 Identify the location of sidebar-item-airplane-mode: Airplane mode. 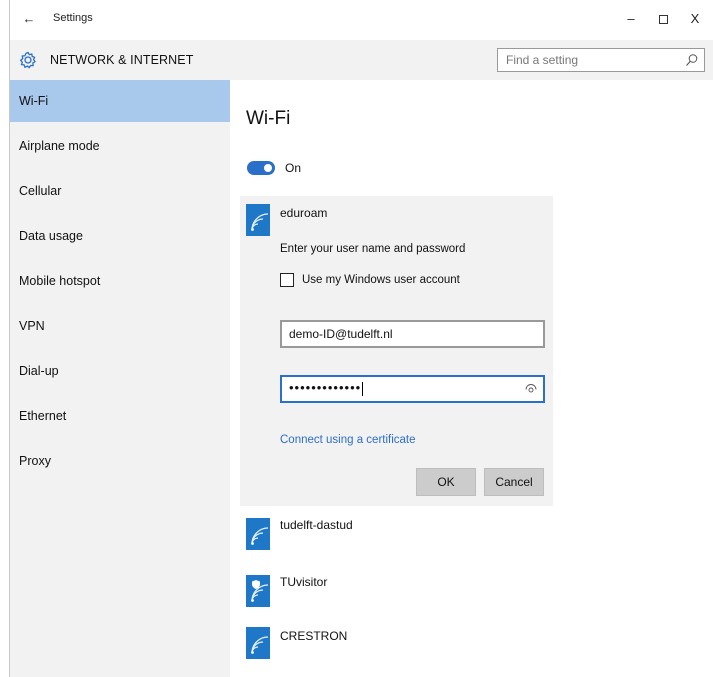
(120, 146).